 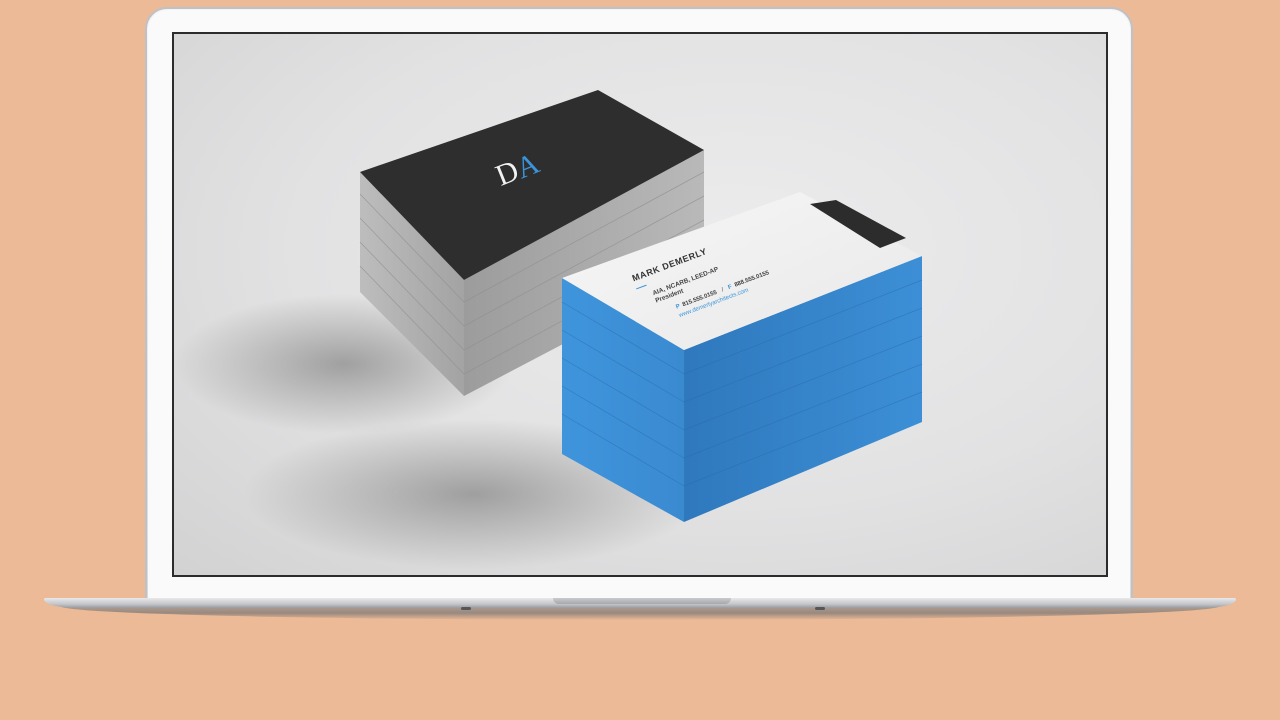 What do you see at coordinates (466, 608) in the screenshot?
I see `laptop-foot-left` at bounding box center [466, 608].